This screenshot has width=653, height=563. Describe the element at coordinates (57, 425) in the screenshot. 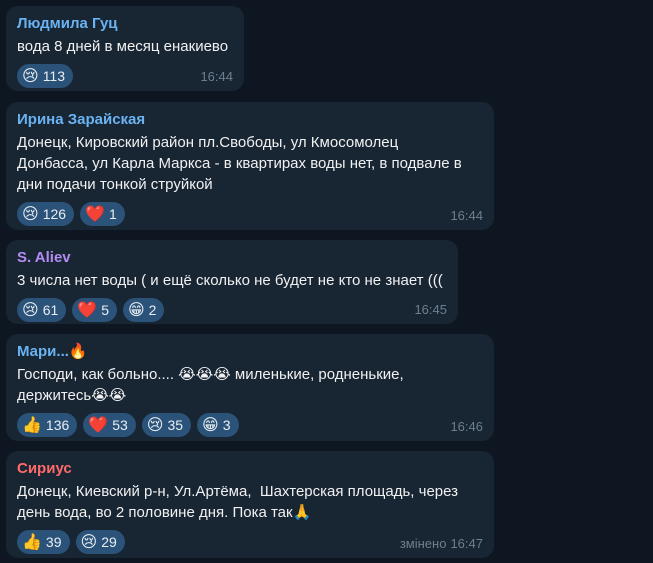

I see `reaction-count: 136` at that location.